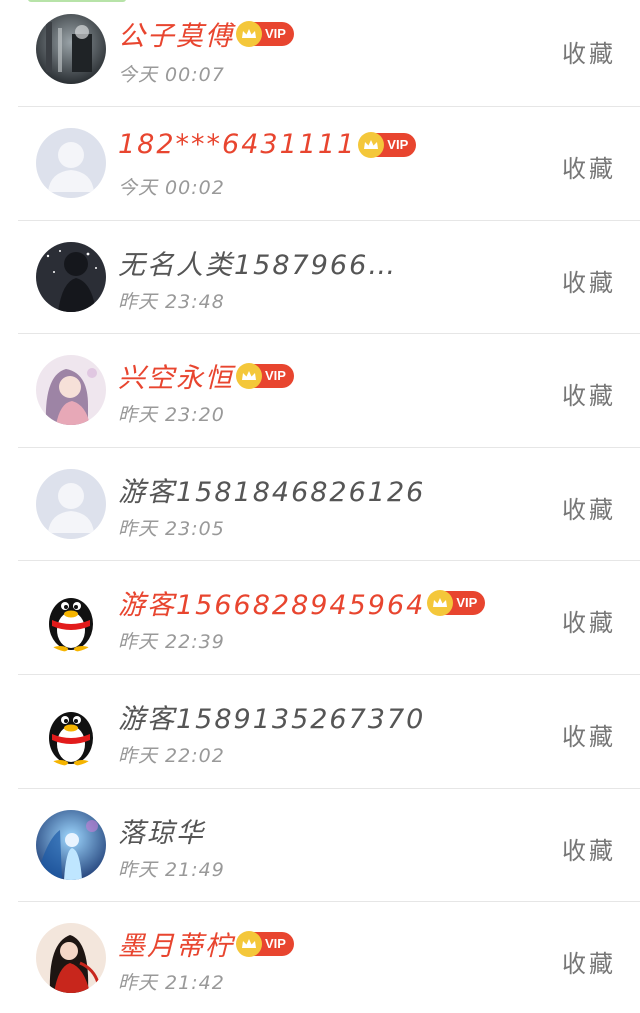 This screenshot has width=640, height=1013. I want to click on list-item: 落琼华 昨天 21:49 收藏, so click(329, 846).